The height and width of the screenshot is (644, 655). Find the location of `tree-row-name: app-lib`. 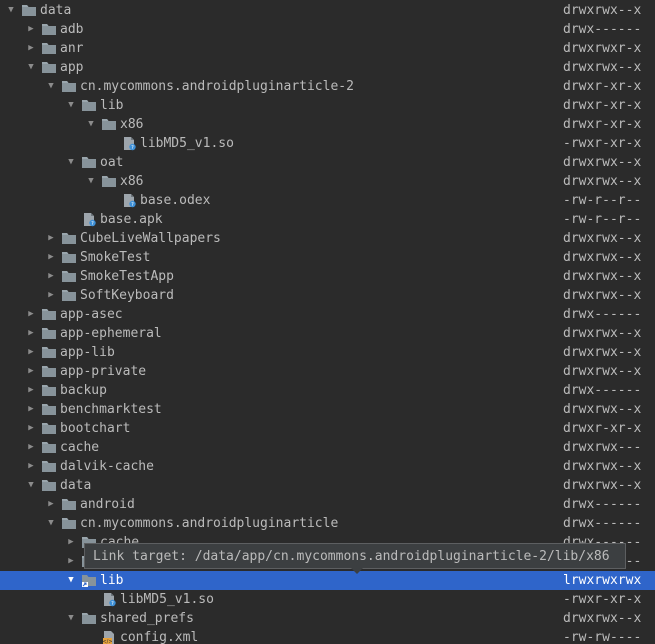

tree-row-name: app-lib is located at coordinates (87, 352).